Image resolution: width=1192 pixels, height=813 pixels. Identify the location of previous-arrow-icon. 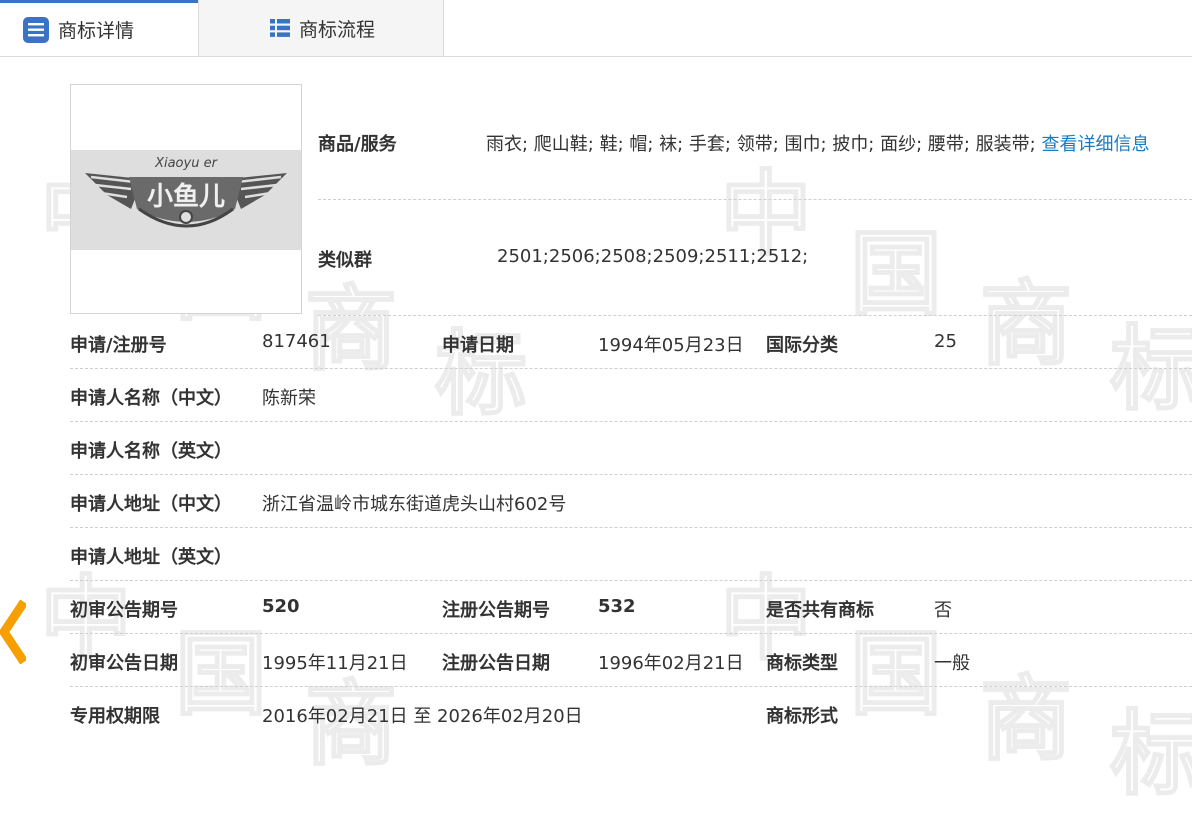
(14, 633).